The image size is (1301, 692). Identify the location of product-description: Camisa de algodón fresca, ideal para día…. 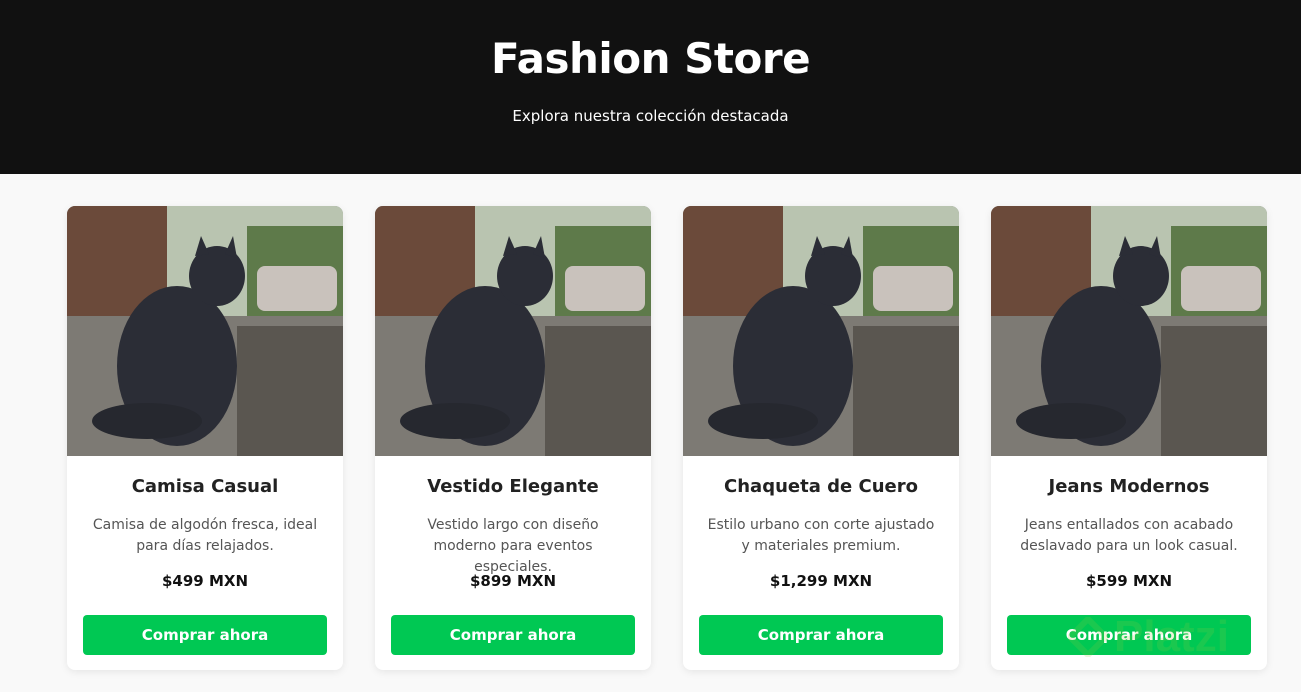
(205, 535).